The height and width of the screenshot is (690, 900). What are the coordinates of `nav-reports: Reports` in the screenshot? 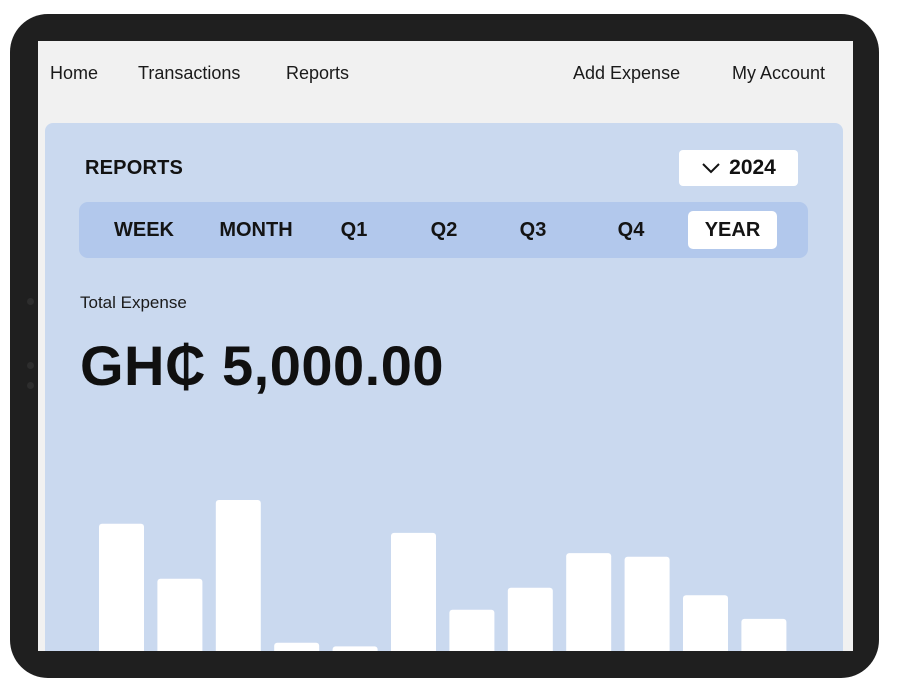 It's located at (317, 73).